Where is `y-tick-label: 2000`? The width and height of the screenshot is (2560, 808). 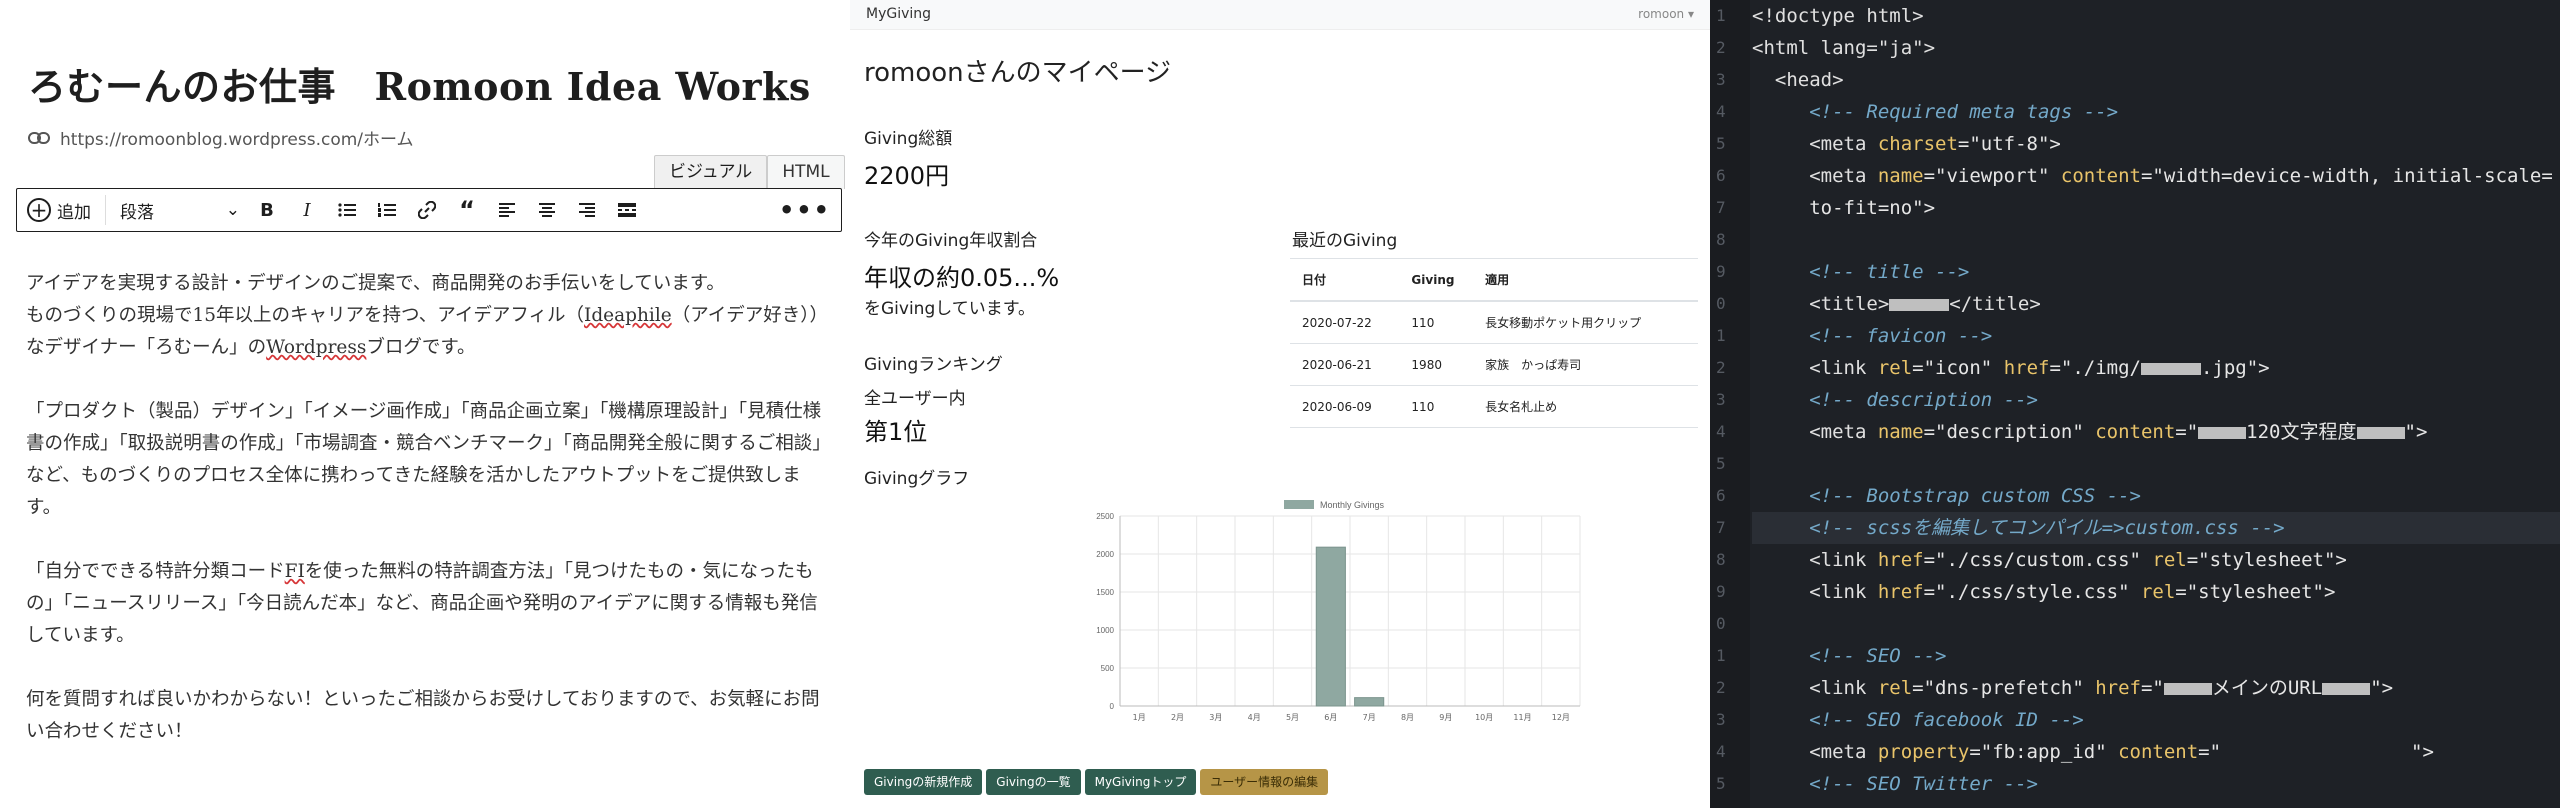 y-tick-label: 2000 is located at coordinates (1105, 554).